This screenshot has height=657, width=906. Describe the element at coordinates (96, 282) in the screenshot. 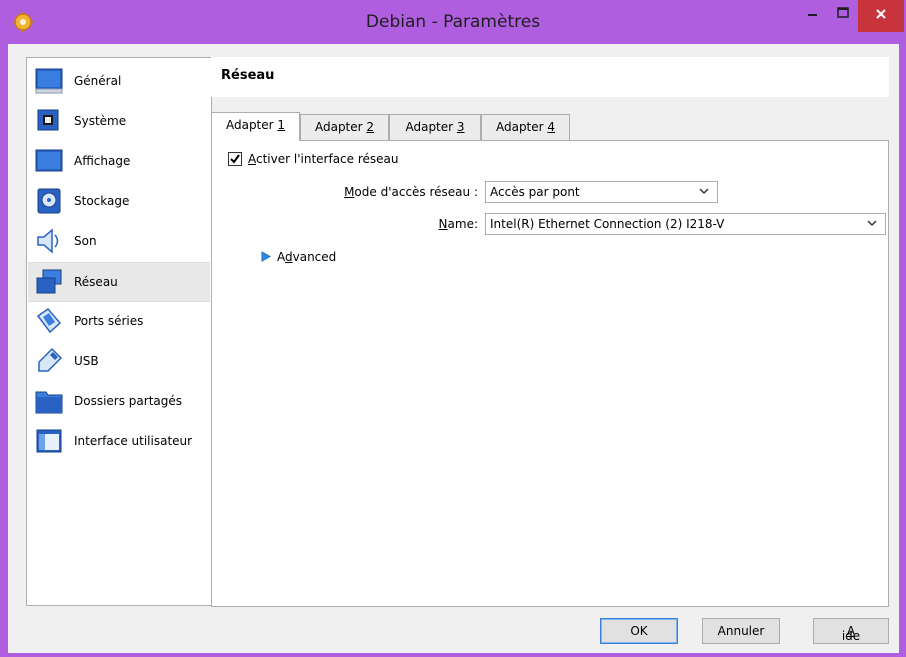

I see `sidebar-item-label: Réseau` at that location.